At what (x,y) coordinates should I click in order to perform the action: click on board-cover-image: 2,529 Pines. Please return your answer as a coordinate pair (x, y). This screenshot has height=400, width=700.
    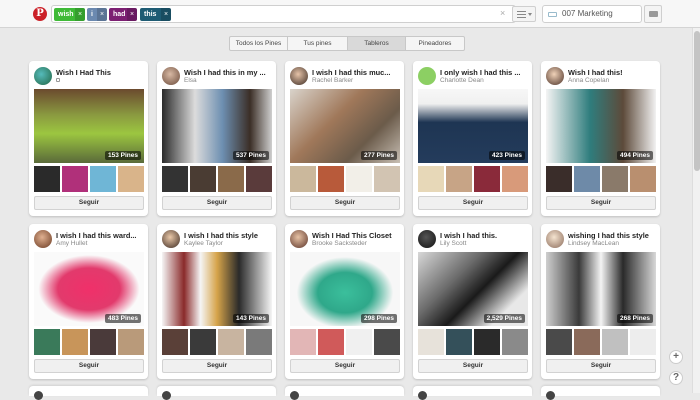
    Looking at the image, I should click on (473, 289).